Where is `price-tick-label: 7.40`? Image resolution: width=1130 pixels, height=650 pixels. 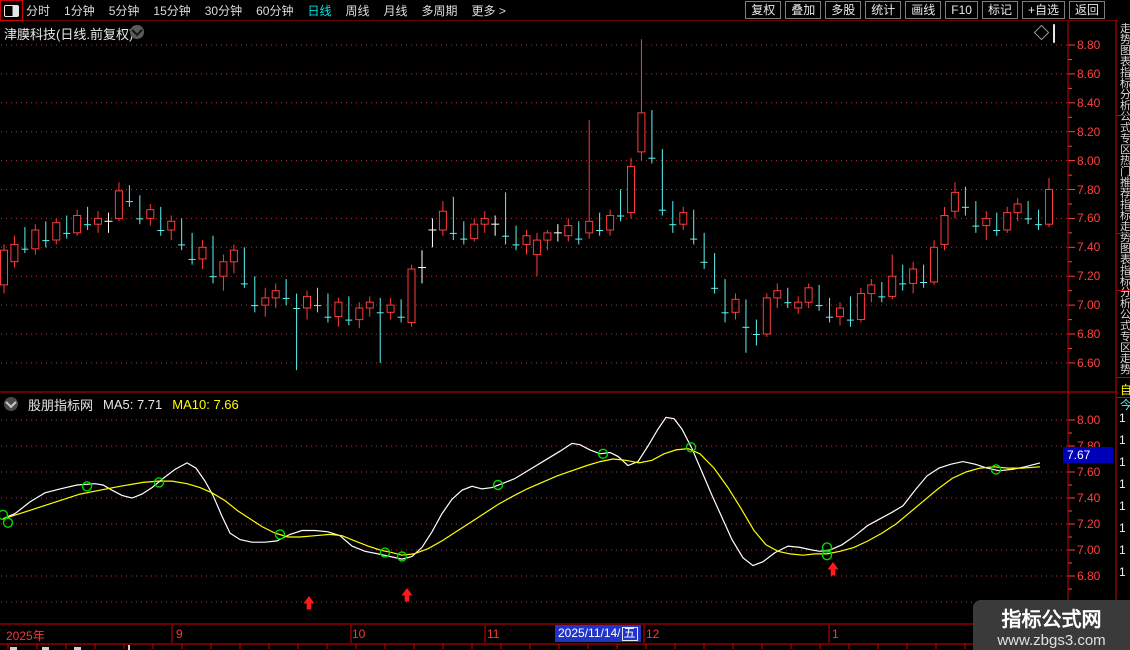
price-tick-label: 7.40 is located at coordinates (1089, 247).